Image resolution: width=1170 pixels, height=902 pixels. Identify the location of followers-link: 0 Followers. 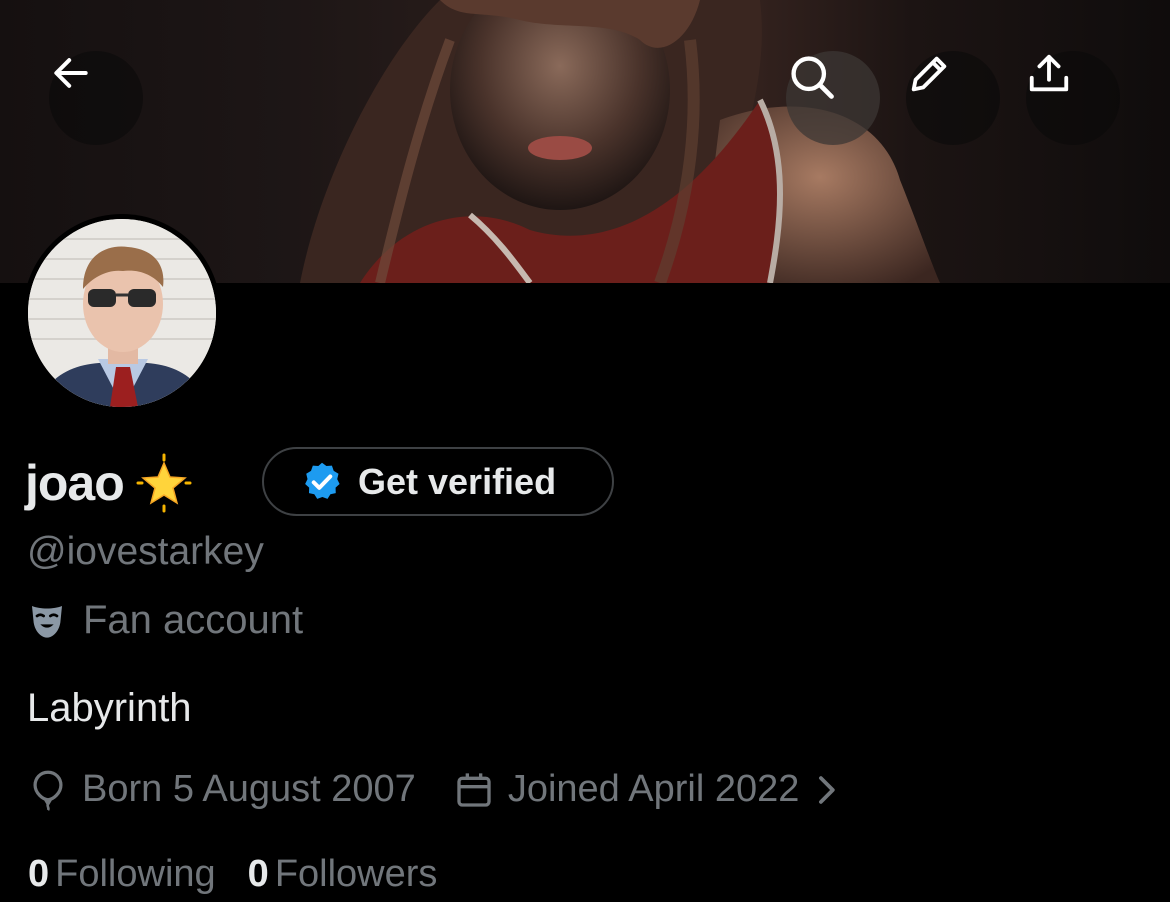
(343, 874).